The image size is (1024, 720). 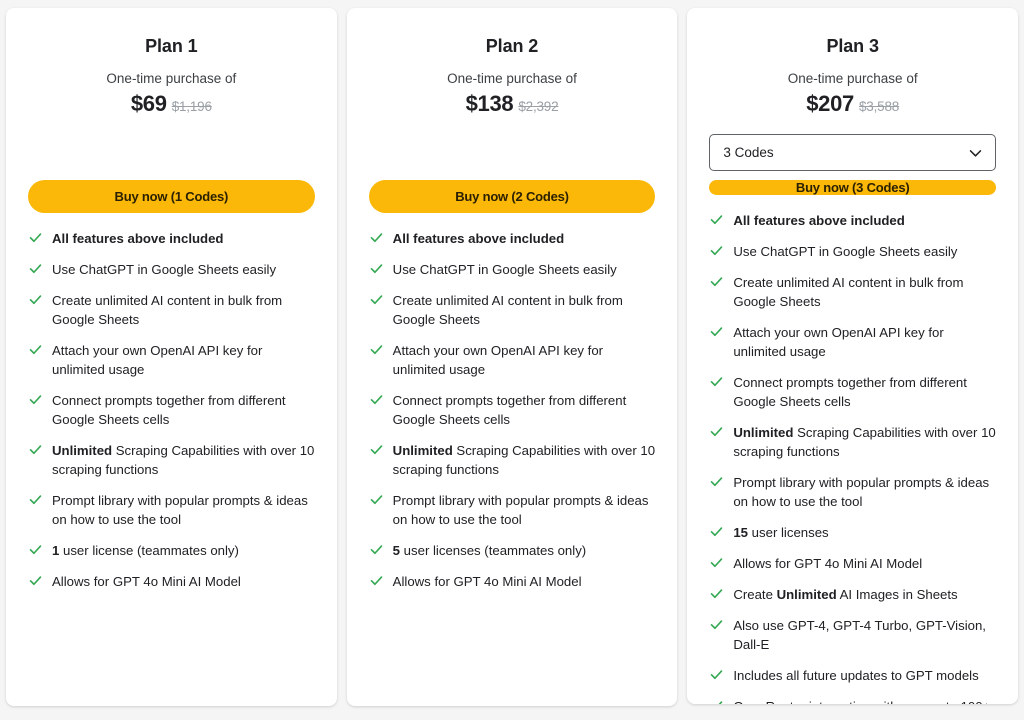 What do you see at coordinates (512, 46) in the screenshot?
I see `plan-title: Plan 2` at bounding box center [512, 46].